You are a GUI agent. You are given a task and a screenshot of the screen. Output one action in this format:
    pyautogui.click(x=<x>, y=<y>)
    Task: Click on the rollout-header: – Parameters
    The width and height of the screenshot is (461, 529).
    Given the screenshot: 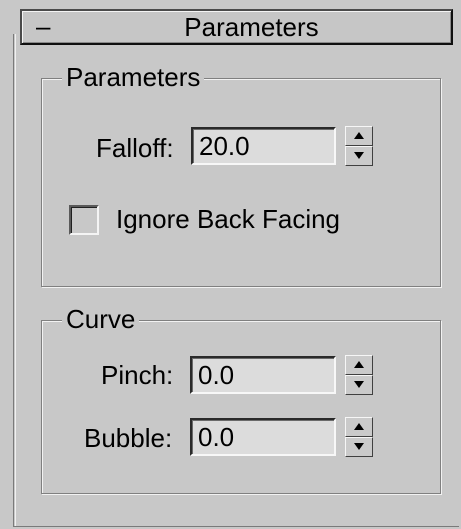 What is the action you would take?
    pyautogui.click(x=236, y=27)
    